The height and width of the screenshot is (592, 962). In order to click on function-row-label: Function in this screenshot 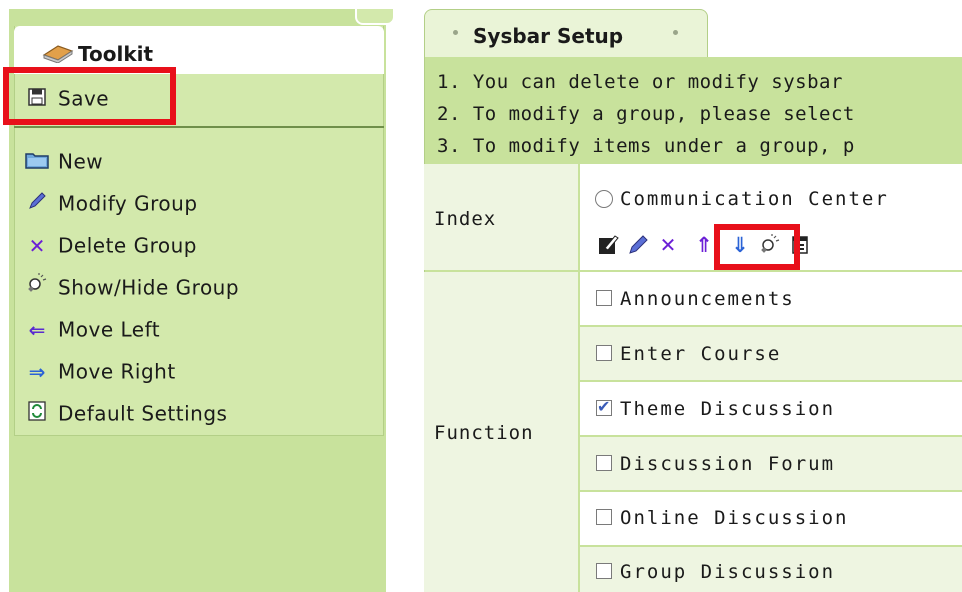, I will do `click(501, 432)`.